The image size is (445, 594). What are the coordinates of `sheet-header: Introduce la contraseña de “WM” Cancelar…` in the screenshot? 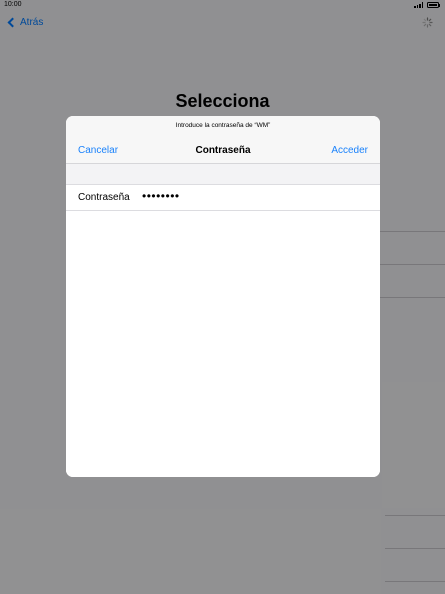 It's located at (223, 140).